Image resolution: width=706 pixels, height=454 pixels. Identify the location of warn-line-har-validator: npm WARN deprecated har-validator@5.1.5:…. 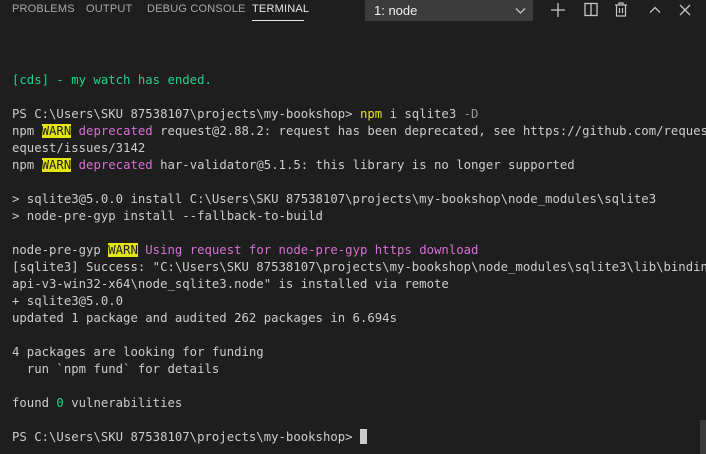
(293, 165).